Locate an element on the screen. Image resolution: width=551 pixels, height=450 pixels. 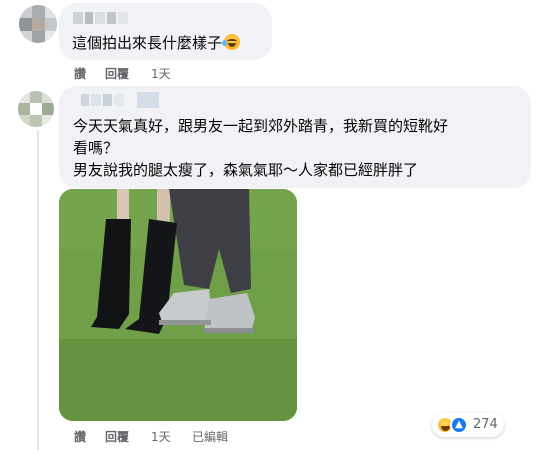
reaction-summary: ▲ 274 is located at coordinates (468, 425).